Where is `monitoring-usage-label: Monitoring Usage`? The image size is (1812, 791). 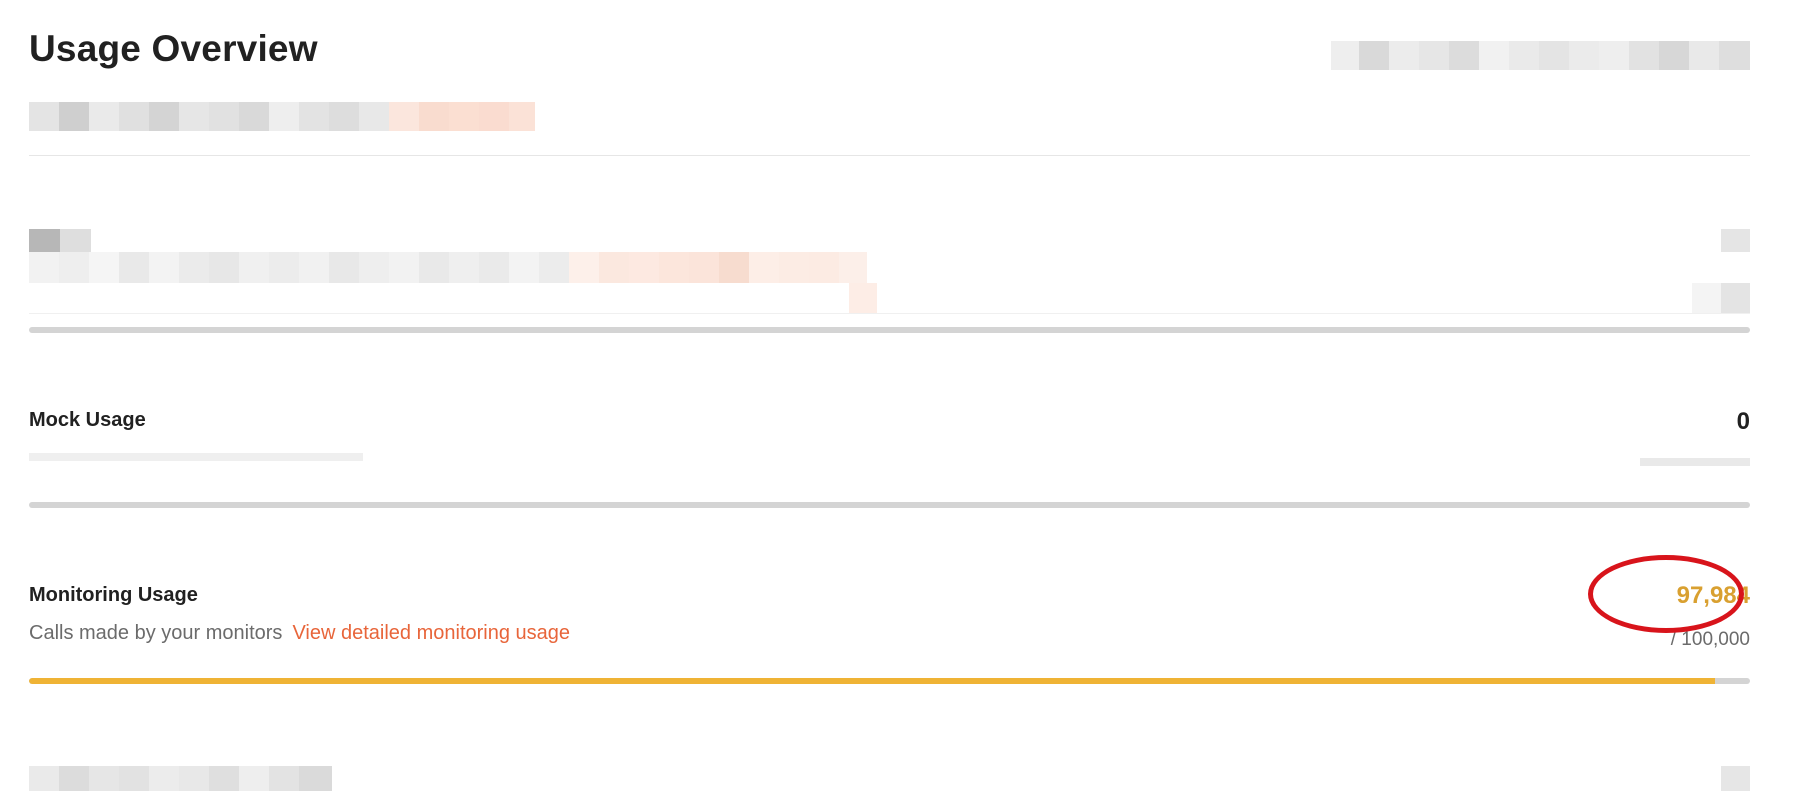 monitoring-usage-label: Monitoring Usage is located at coordinates (113, 595).